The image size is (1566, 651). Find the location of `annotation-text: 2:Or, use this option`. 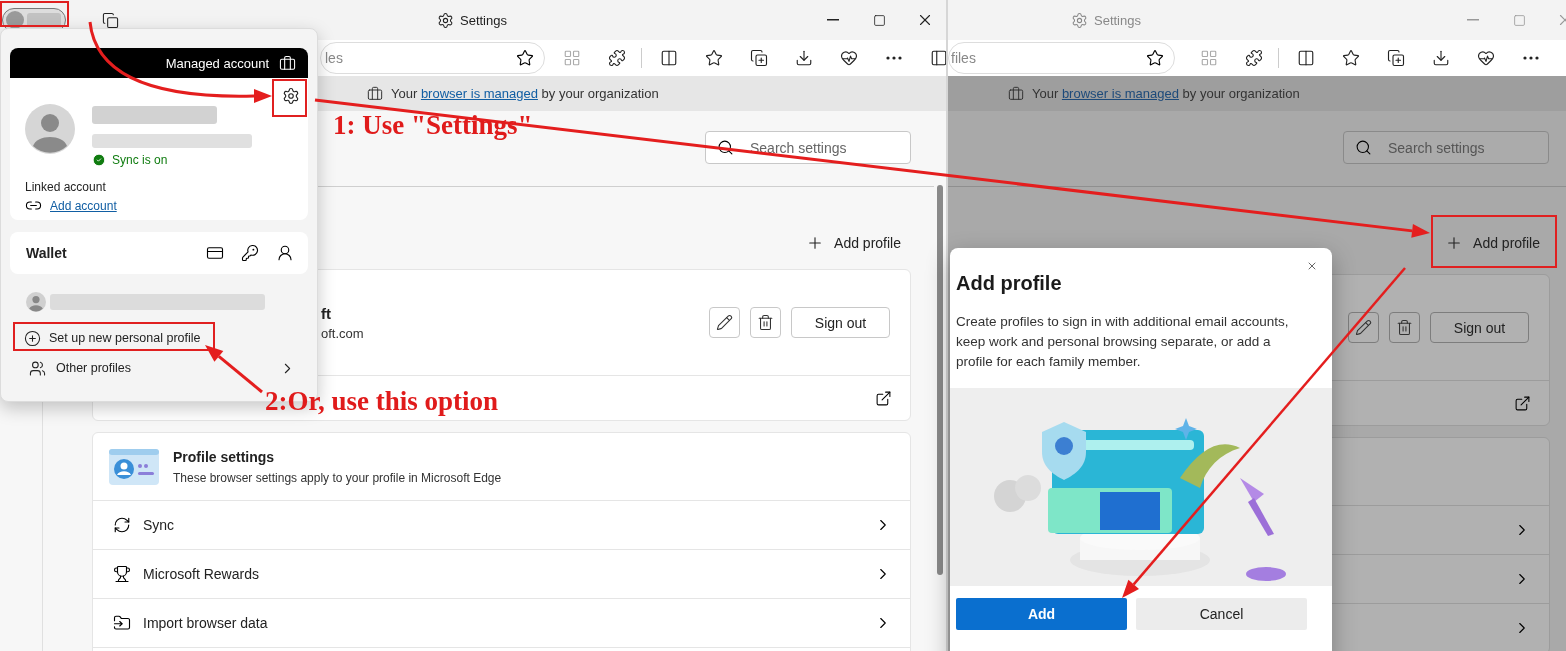

annotation-text: 2:Or, use this option is located at coordinates (382, 401).